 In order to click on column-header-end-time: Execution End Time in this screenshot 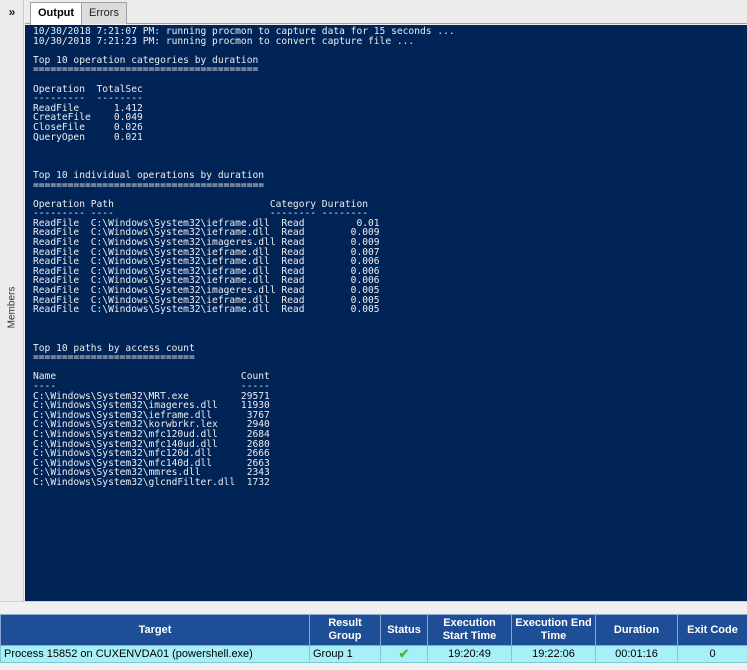, I will do `click(553, 630)`.